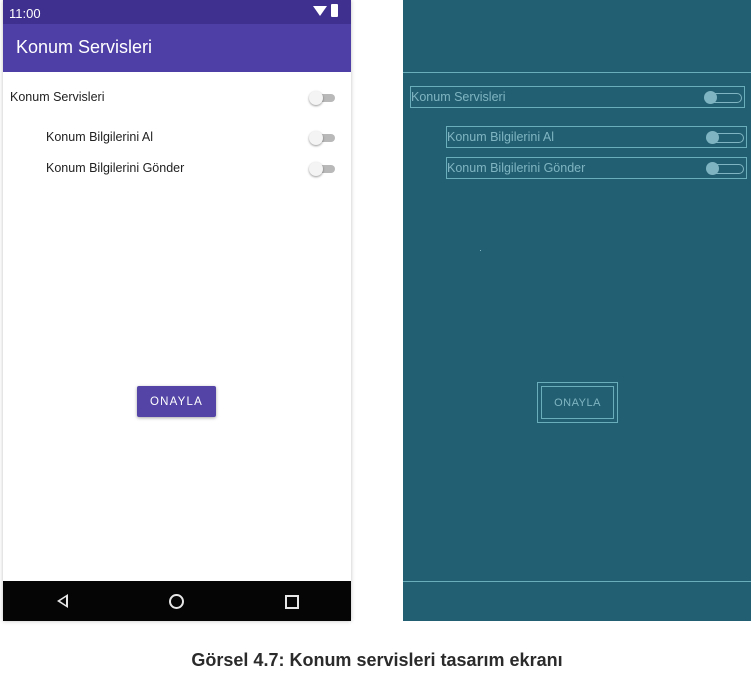 The height and width of the screenshot is (674, 754). I want to click on confirm-button: ONAYLA, so click(176, 401).